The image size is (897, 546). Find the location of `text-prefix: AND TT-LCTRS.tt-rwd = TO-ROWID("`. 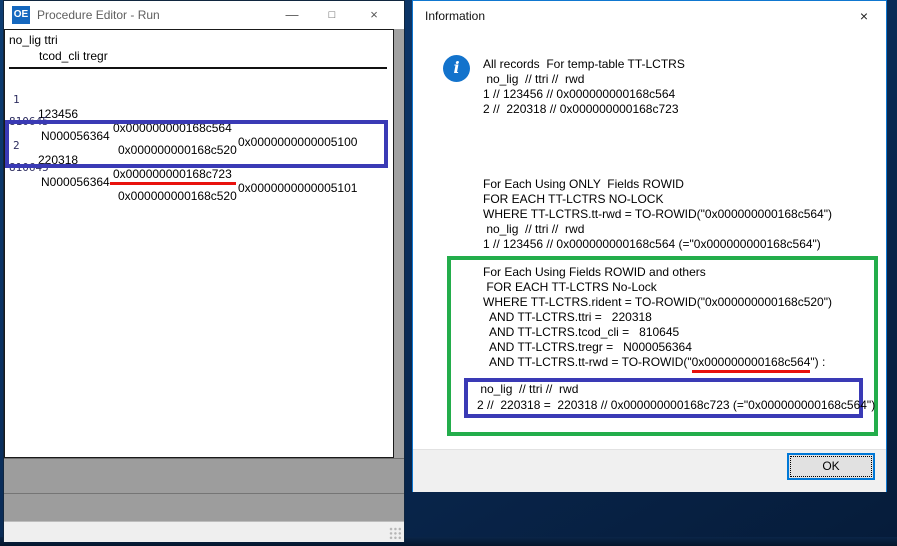

text-prefix: AND TT-LCTRS.tt-rwd = TO-ROWID(" is located at coordinates (587, 362).